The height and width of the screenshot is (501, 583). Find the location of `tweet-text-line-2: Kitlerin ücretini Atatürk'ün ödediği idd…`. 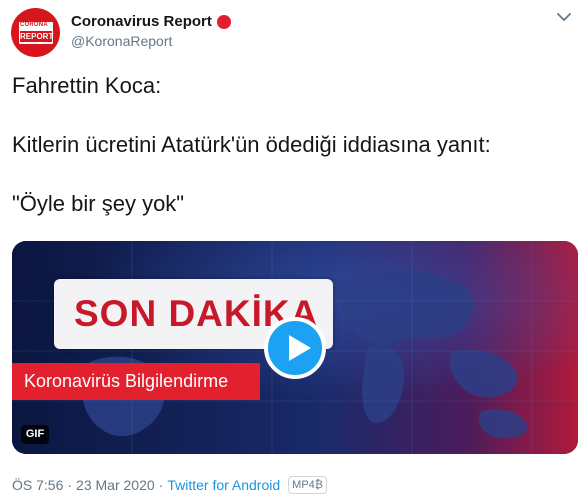

tweet-text-line-2: Kitlerin ücretini Atatürk'ün ödediği idd… is located at coordinates (251, 144).